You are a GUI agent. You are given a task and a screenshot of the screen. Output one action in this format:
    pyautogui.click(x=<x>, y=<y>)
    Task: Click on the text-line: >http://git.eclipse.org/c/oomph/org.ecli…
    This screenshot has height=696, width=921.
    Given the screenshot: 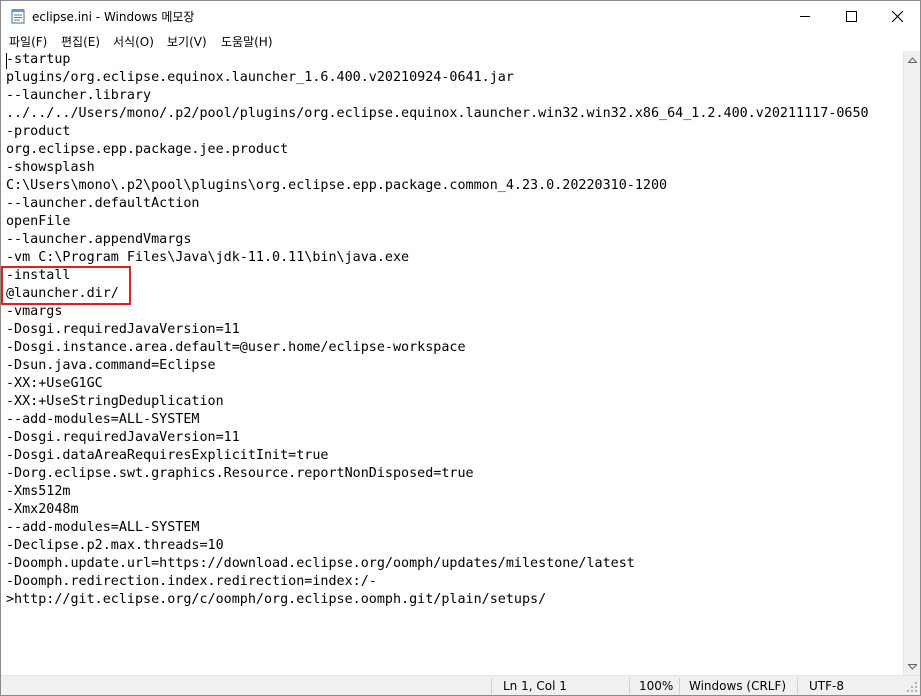 What is the action you would take?
    pyautogui.click(x=276, y=600)
    